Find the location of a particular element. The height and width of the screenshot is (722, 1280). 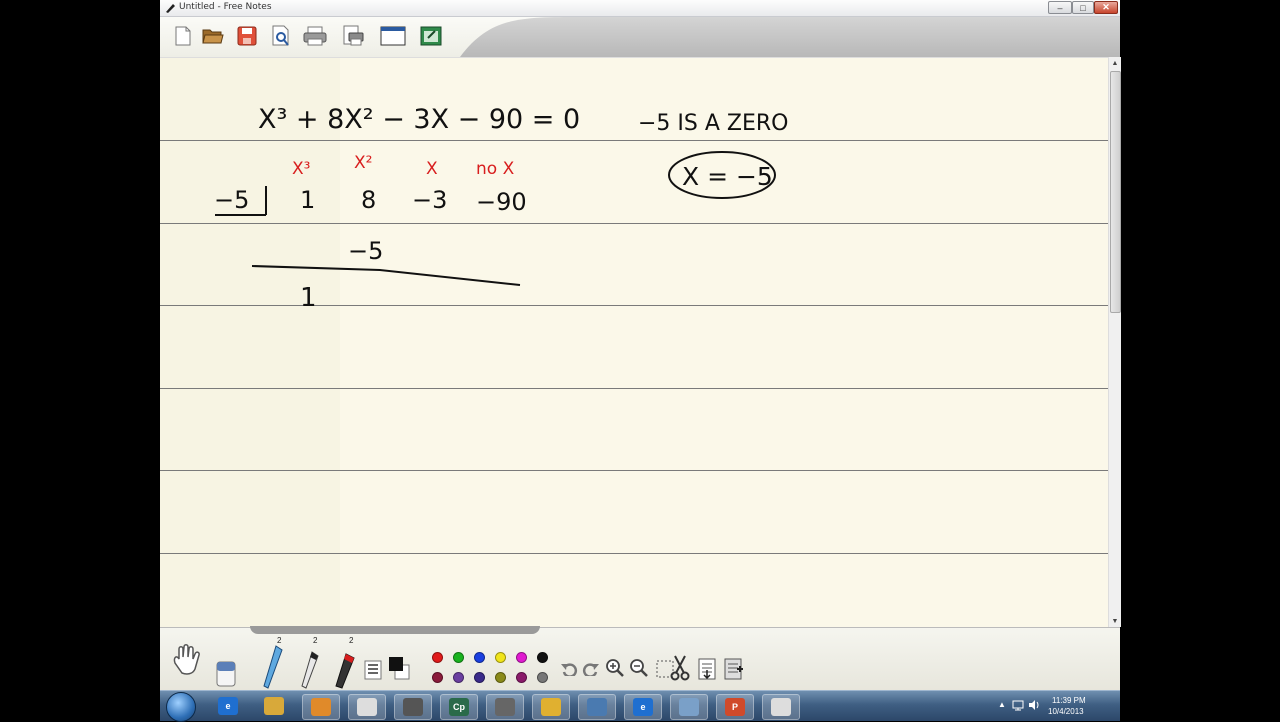

print-button is located at coordinates (315, 36).